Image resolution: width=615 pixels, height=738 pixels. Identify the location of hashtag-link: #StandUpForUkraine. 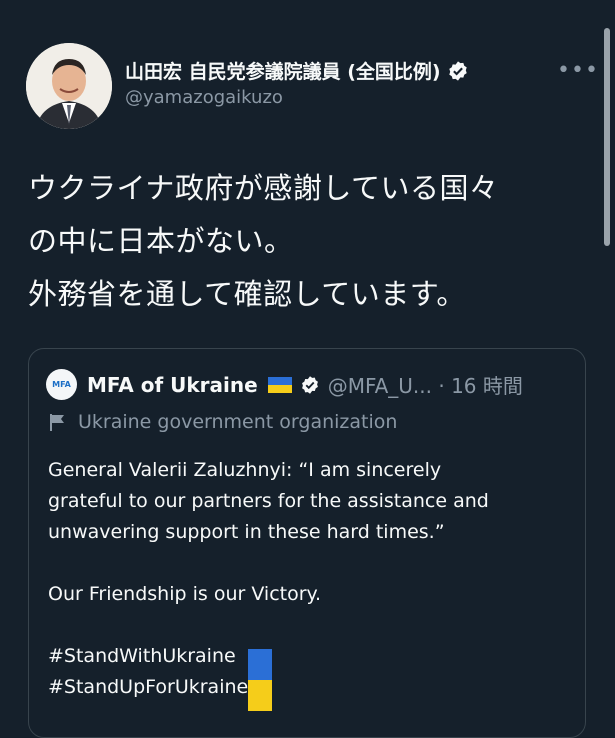
(313, 687).